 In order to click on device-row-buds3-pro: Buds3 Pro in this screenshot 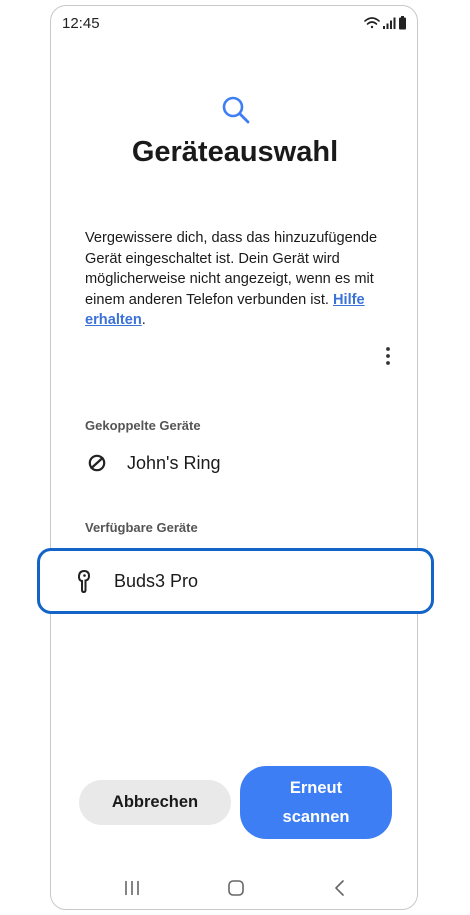, I will do `click(135, 581)`.